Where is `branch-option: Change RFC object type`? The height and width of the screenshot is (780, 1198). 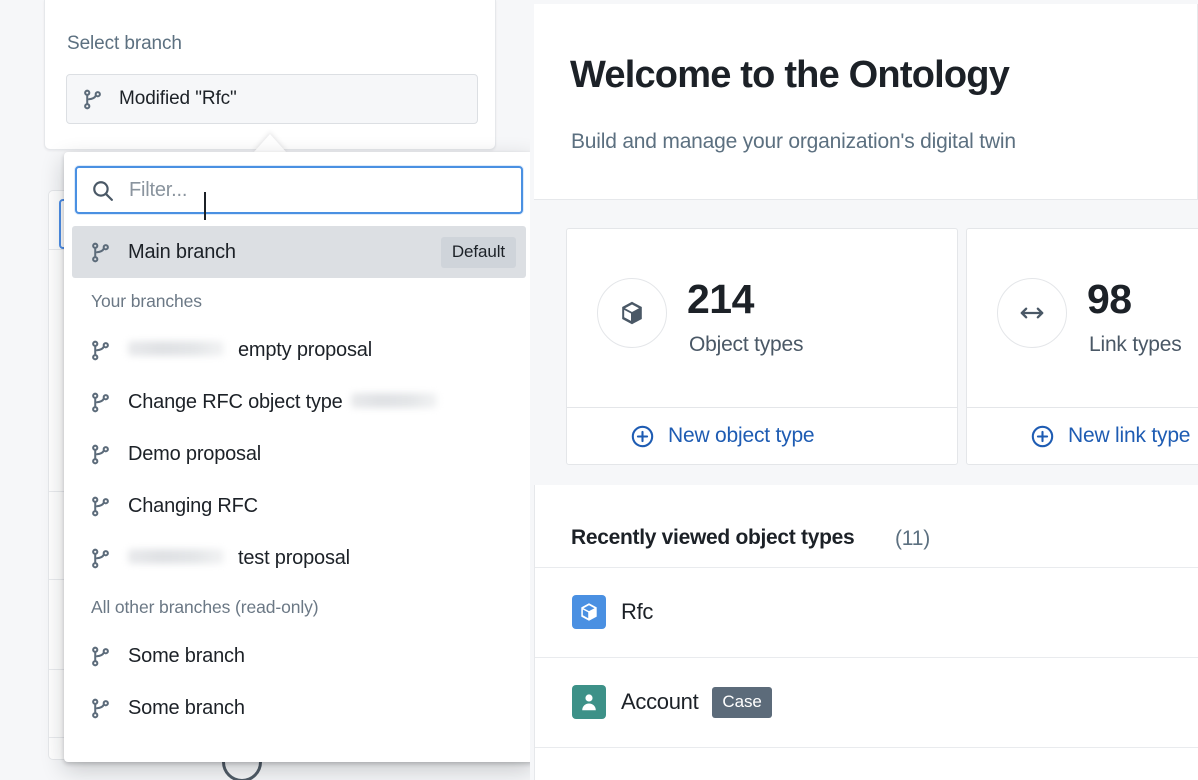
branch-option: Change RFC object type is located at coordinates (299, 402).